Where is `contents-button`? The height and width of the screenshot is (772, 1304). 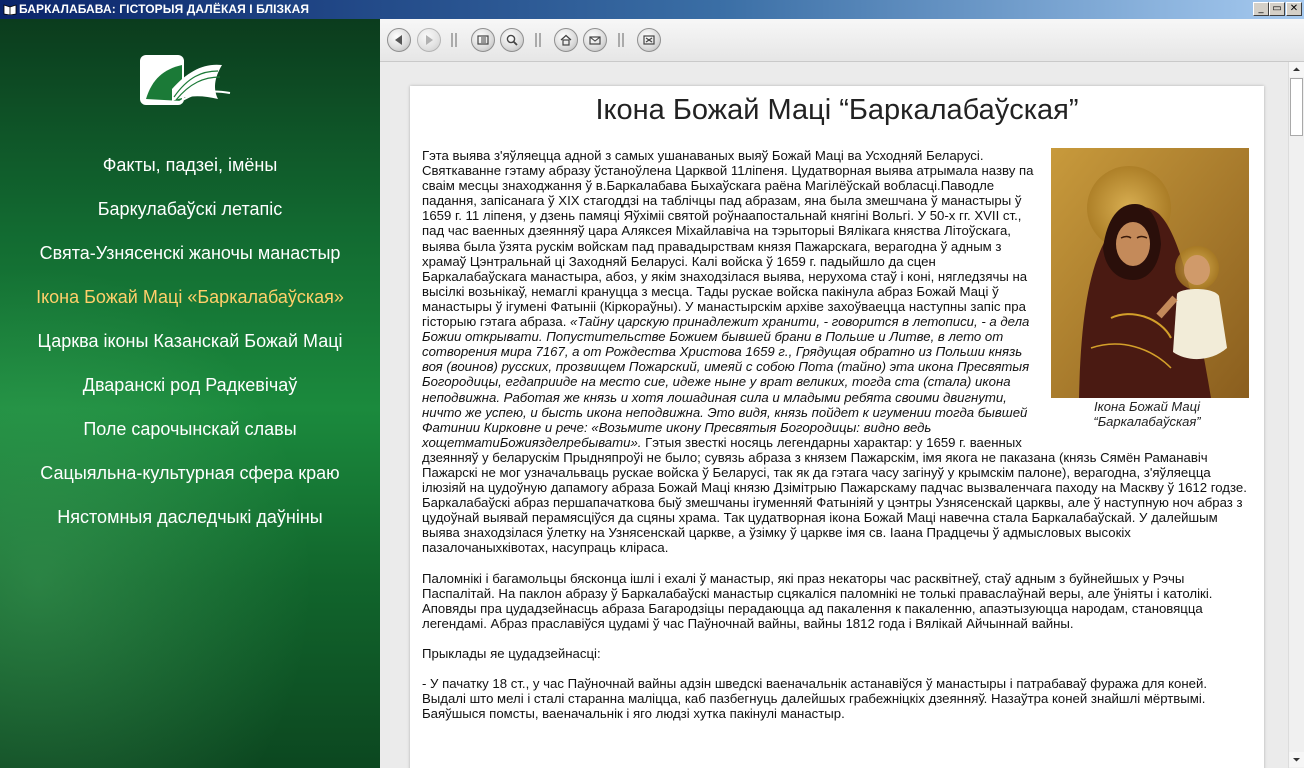
contents-button is located at coordinates (483, 40).